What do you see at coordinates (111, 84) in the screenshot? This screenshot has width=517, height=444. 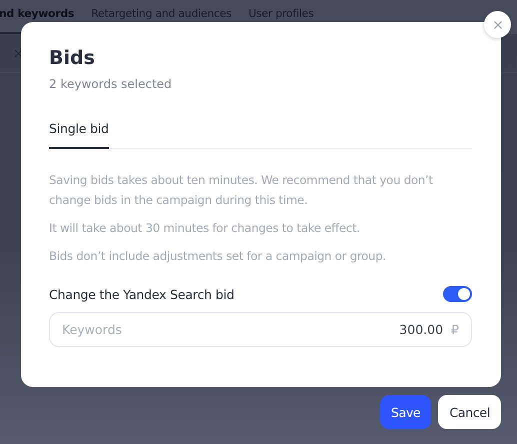 I see `dialog-subtitle: 2 keywords selected` at bounding box center [111, 84].